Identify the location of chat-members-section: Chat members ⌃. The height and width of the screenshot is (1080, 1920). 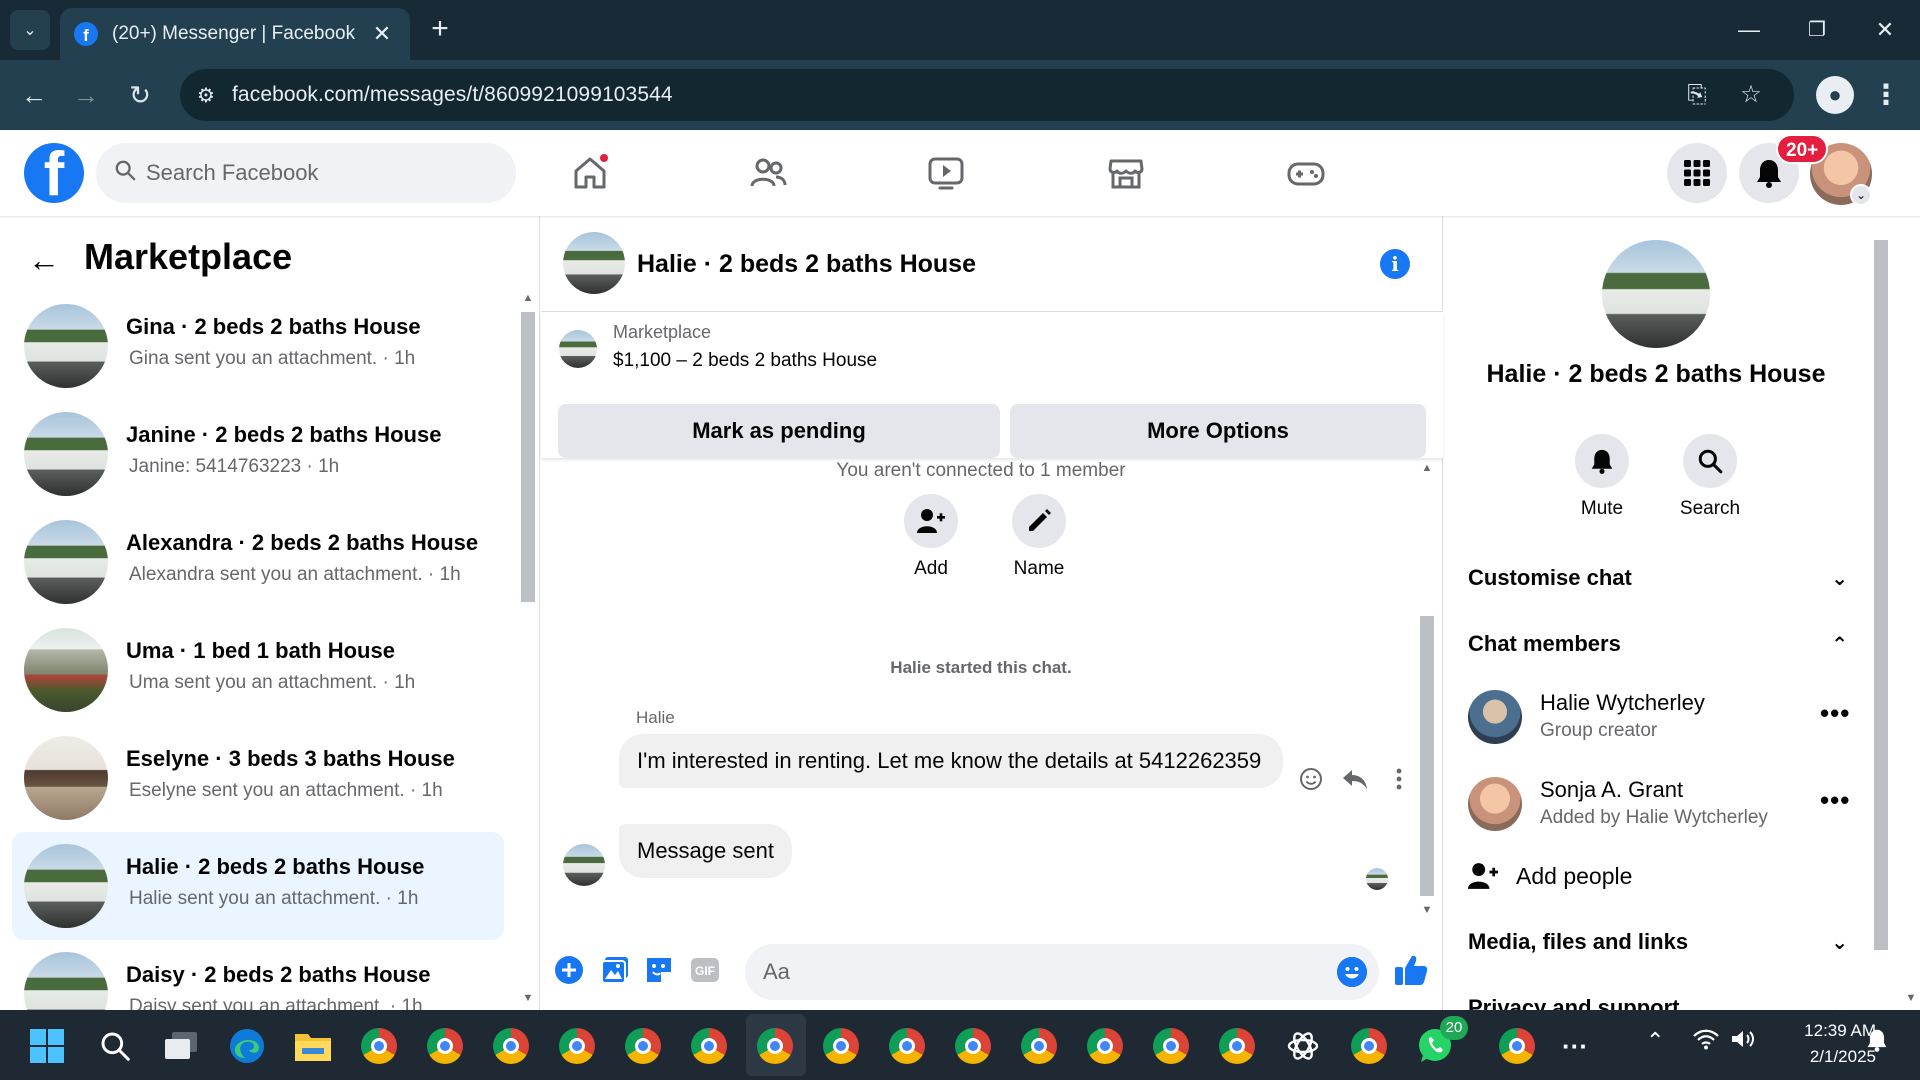
(1658, 644).